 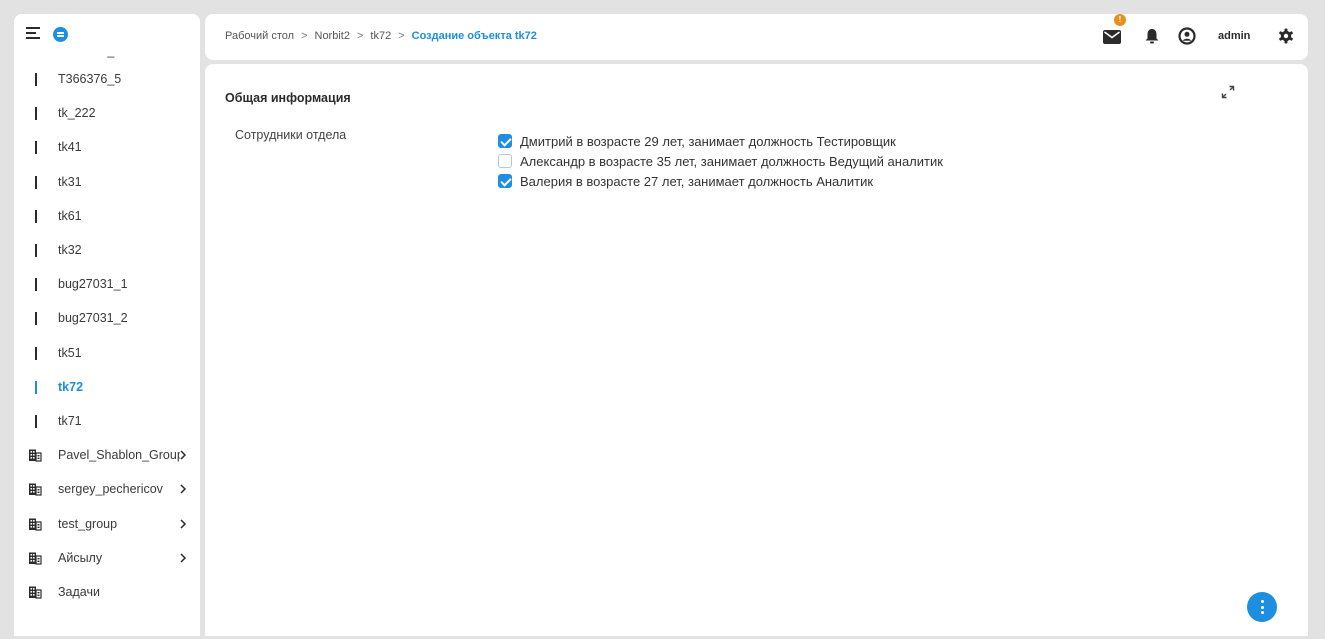 I want to click on breadcrumb-link: tk72, so click(x=380, y=36).